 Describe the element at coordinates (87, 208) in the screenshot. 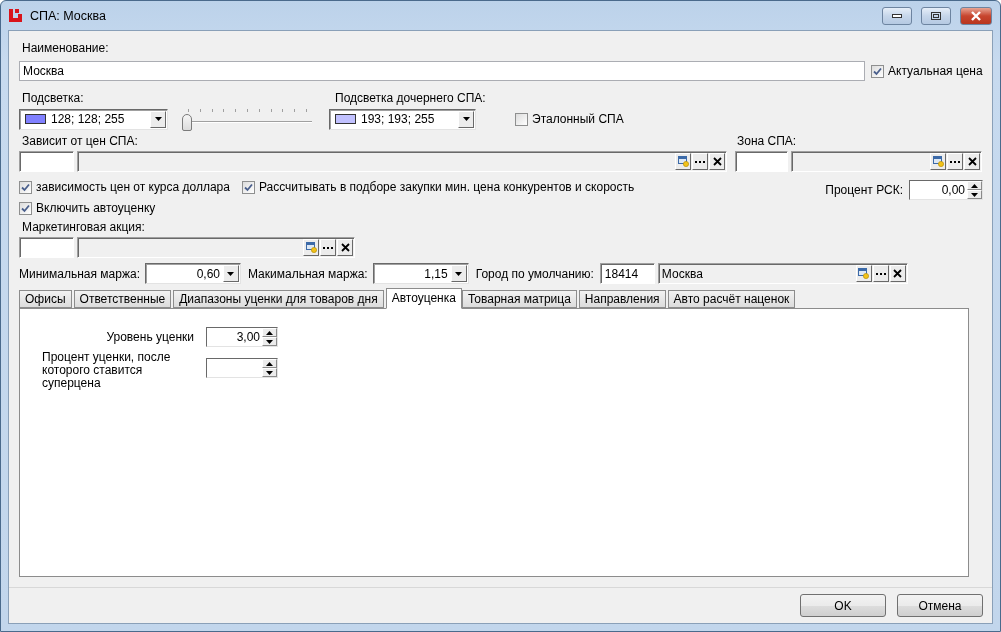

I see `auto-markdown-checkbox: Включить автоуценку` at that location.